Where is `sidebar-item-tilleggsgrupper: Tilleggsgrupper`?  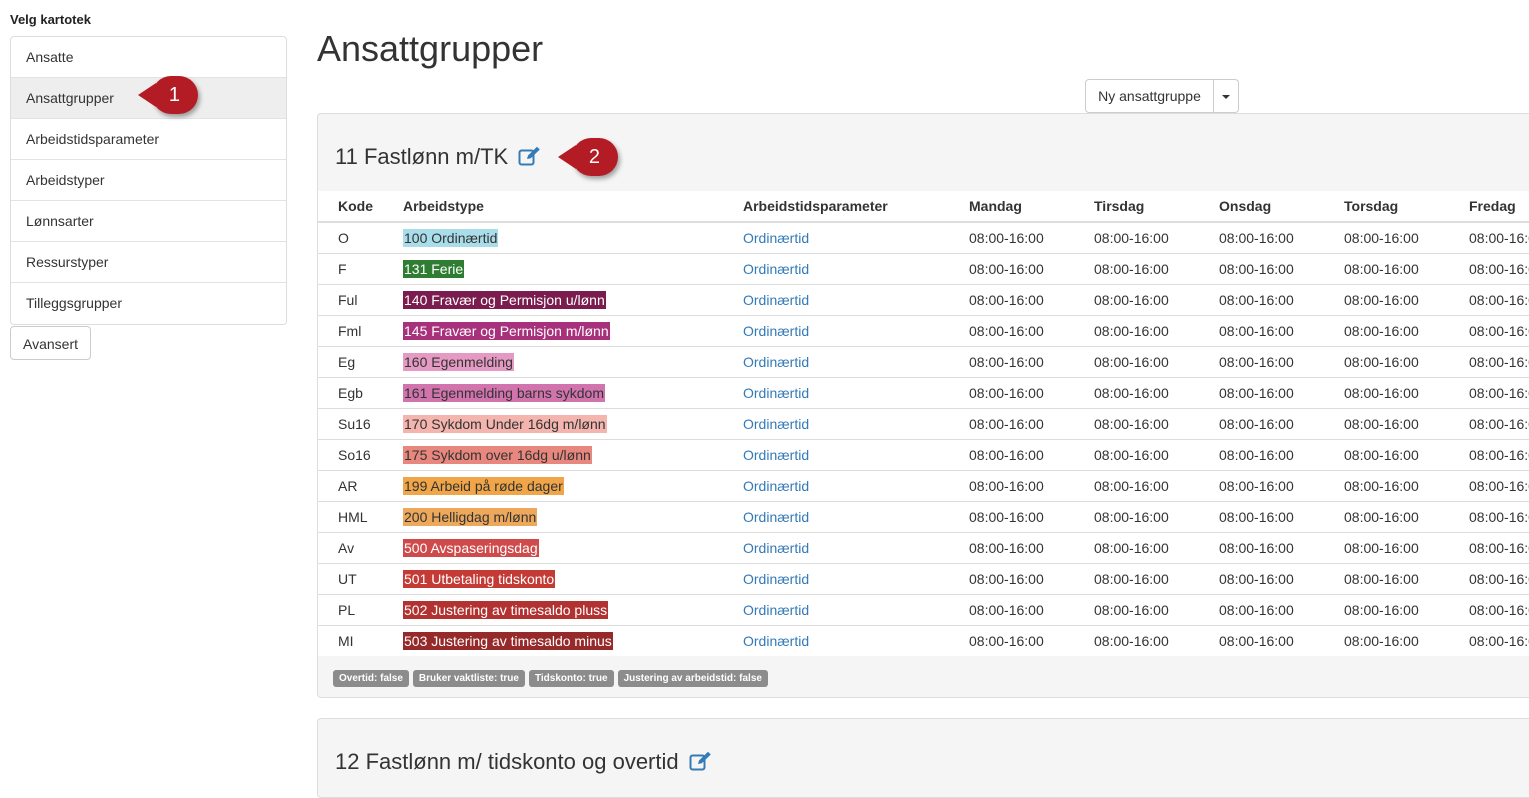 sidebar-item-tilleggsgrupper: Tilleggsgrupper is located at coordinates (148, 303).